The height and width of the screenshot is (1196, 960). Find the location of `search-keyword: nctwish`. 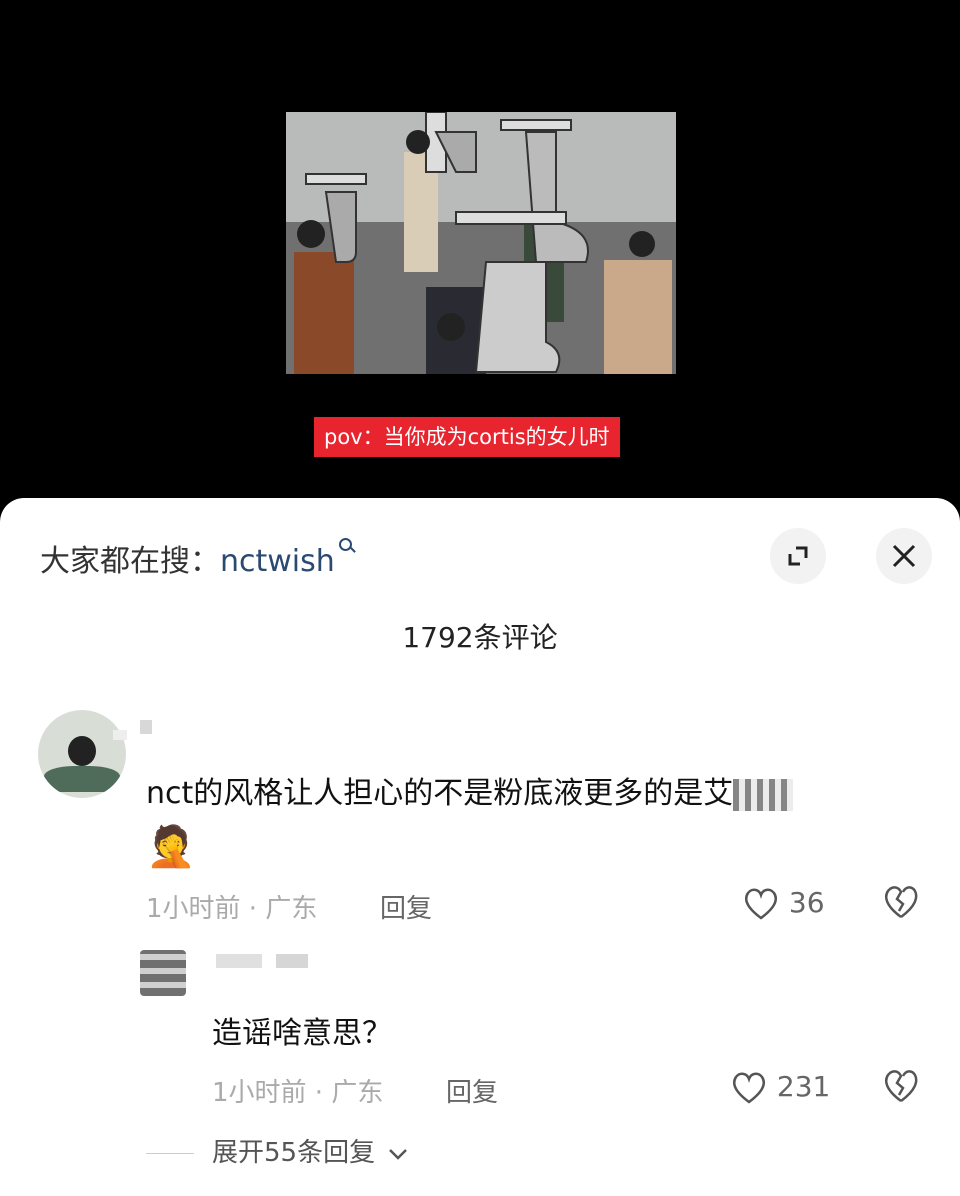

search-keyword: nctwish is located at coordinates (277, 561).